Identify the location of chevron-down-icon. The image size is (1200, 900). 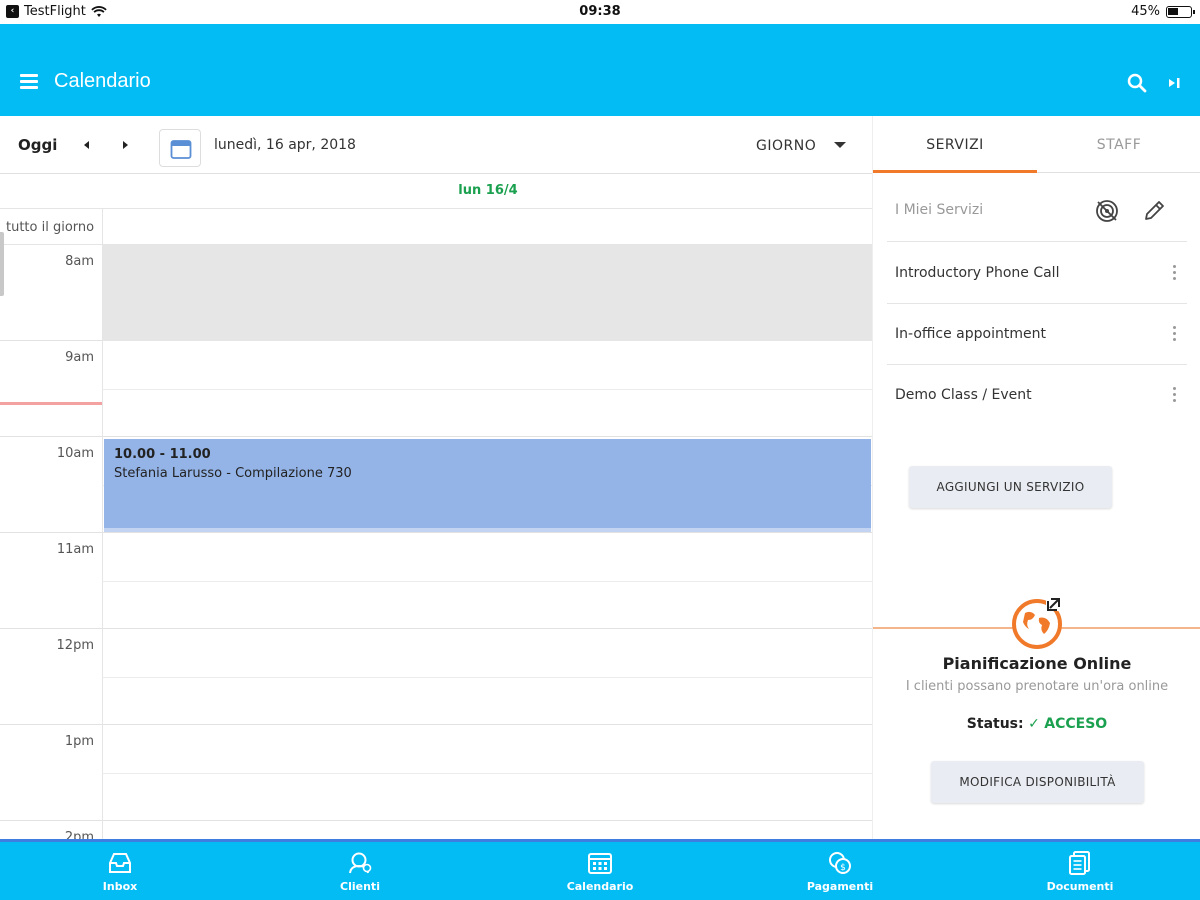
(840, 145).